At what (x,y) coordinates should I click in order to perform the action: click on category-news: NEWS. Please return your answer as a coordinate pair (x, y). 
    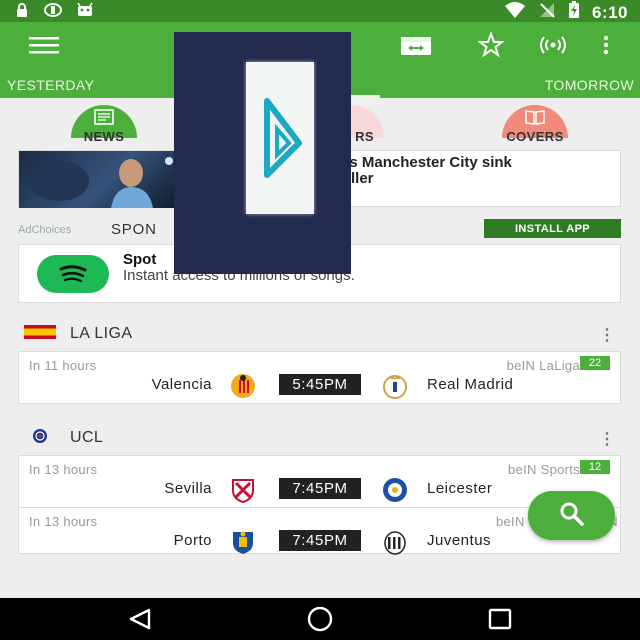
    Looking at the image, I should click on (104, 125).